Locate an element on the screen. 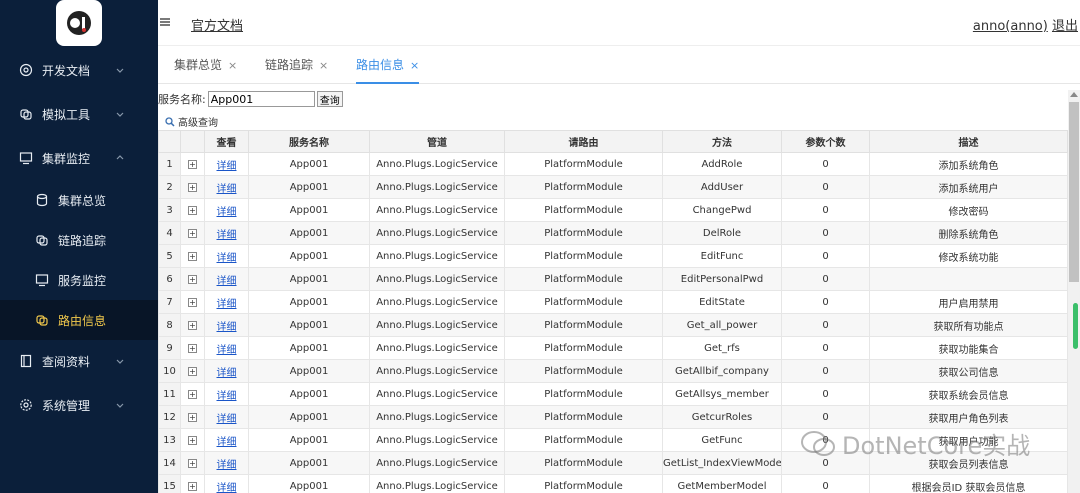 The image size is (1080, 493). official-docs-link: 官方文档 is located at coordinates (217, 24).